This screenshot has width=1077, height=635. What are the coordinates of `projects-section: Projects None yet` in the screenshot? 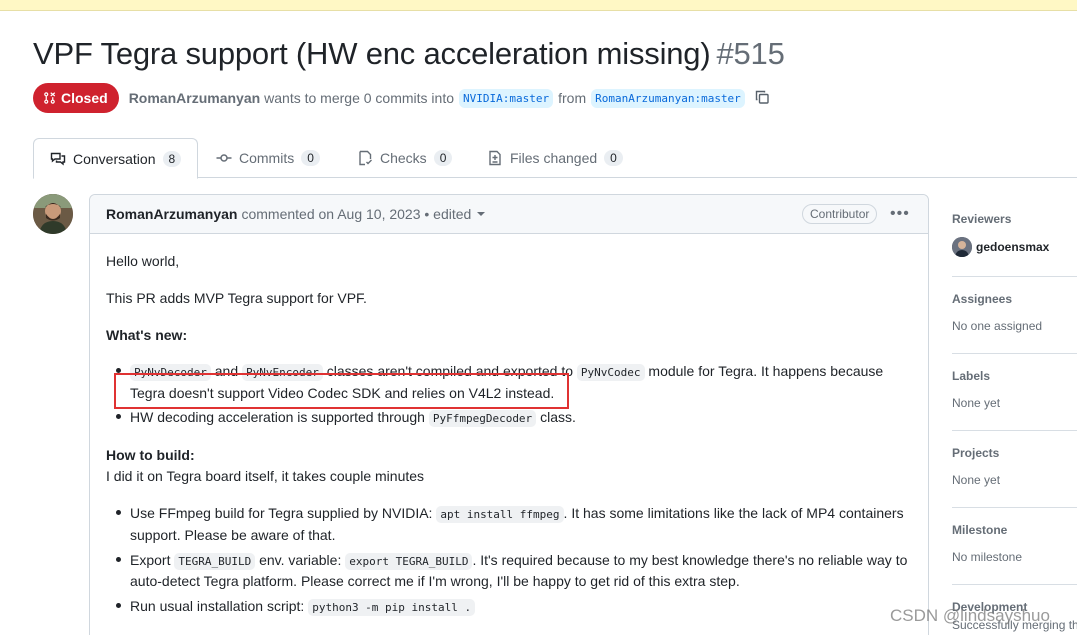 It's located at (1014, 466).